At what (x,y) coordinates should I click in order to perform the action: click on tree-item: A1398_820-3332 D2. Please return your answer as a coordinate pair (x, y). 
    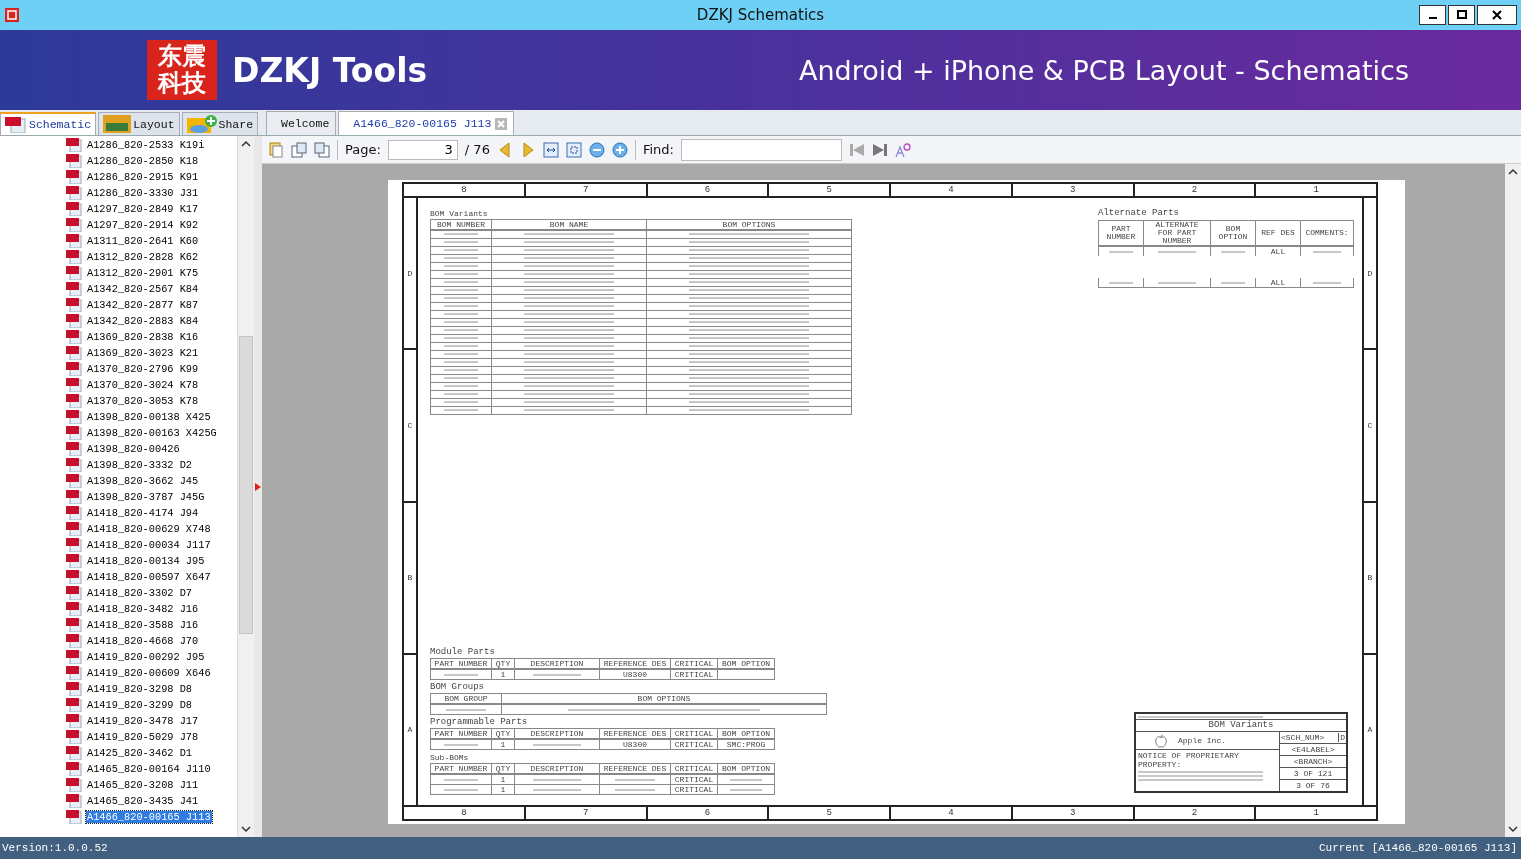
    Looking at the image, I should click on (140, 465).